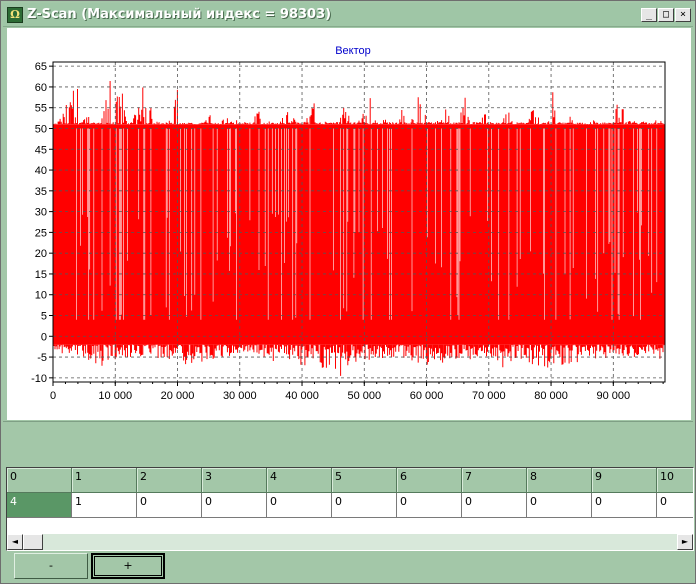 Image resolution: width=696 pixels, height=584 pixels. I want to click on window-title: Z-Scan (Максимальный индекс = 98303), so click(179, 14).